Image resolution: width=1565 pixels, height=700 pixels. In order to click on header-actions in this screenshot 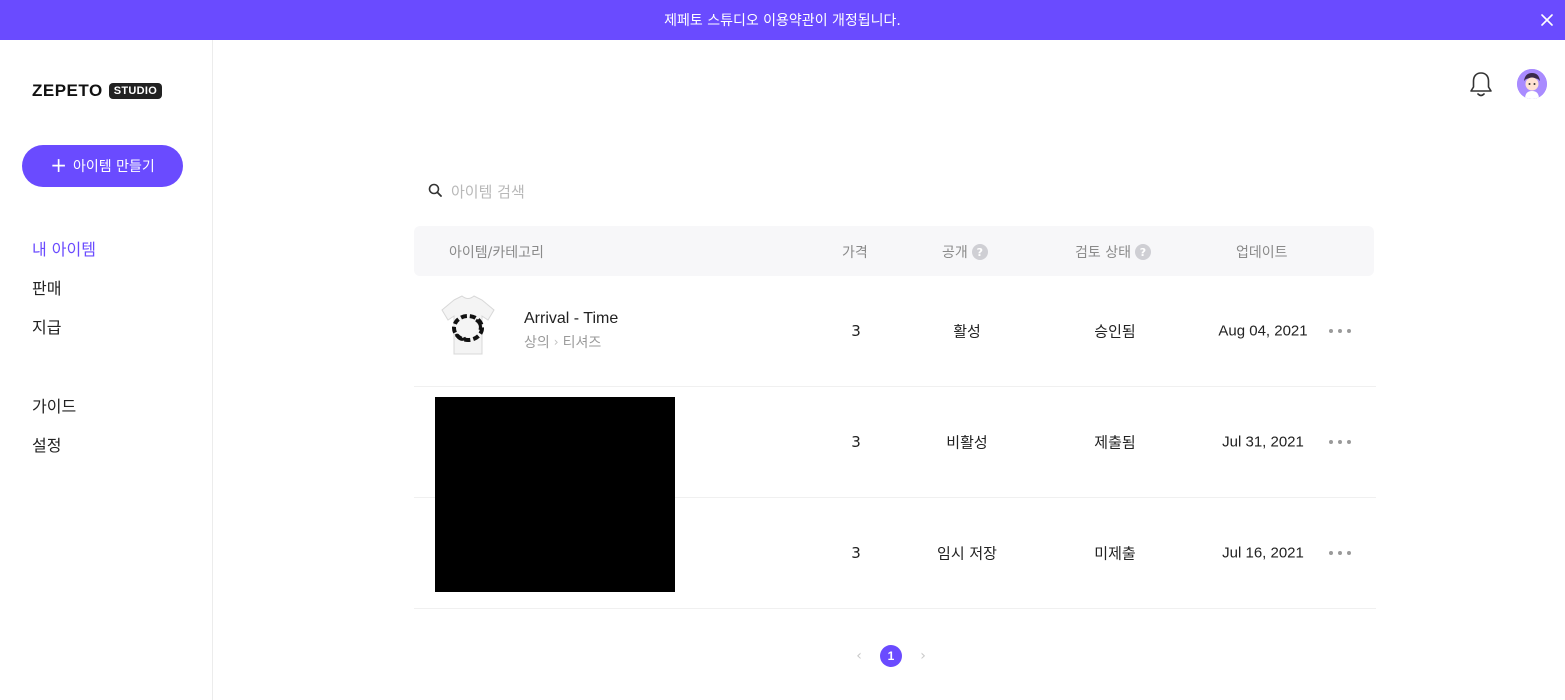, I will do `click(1507, 84)`.